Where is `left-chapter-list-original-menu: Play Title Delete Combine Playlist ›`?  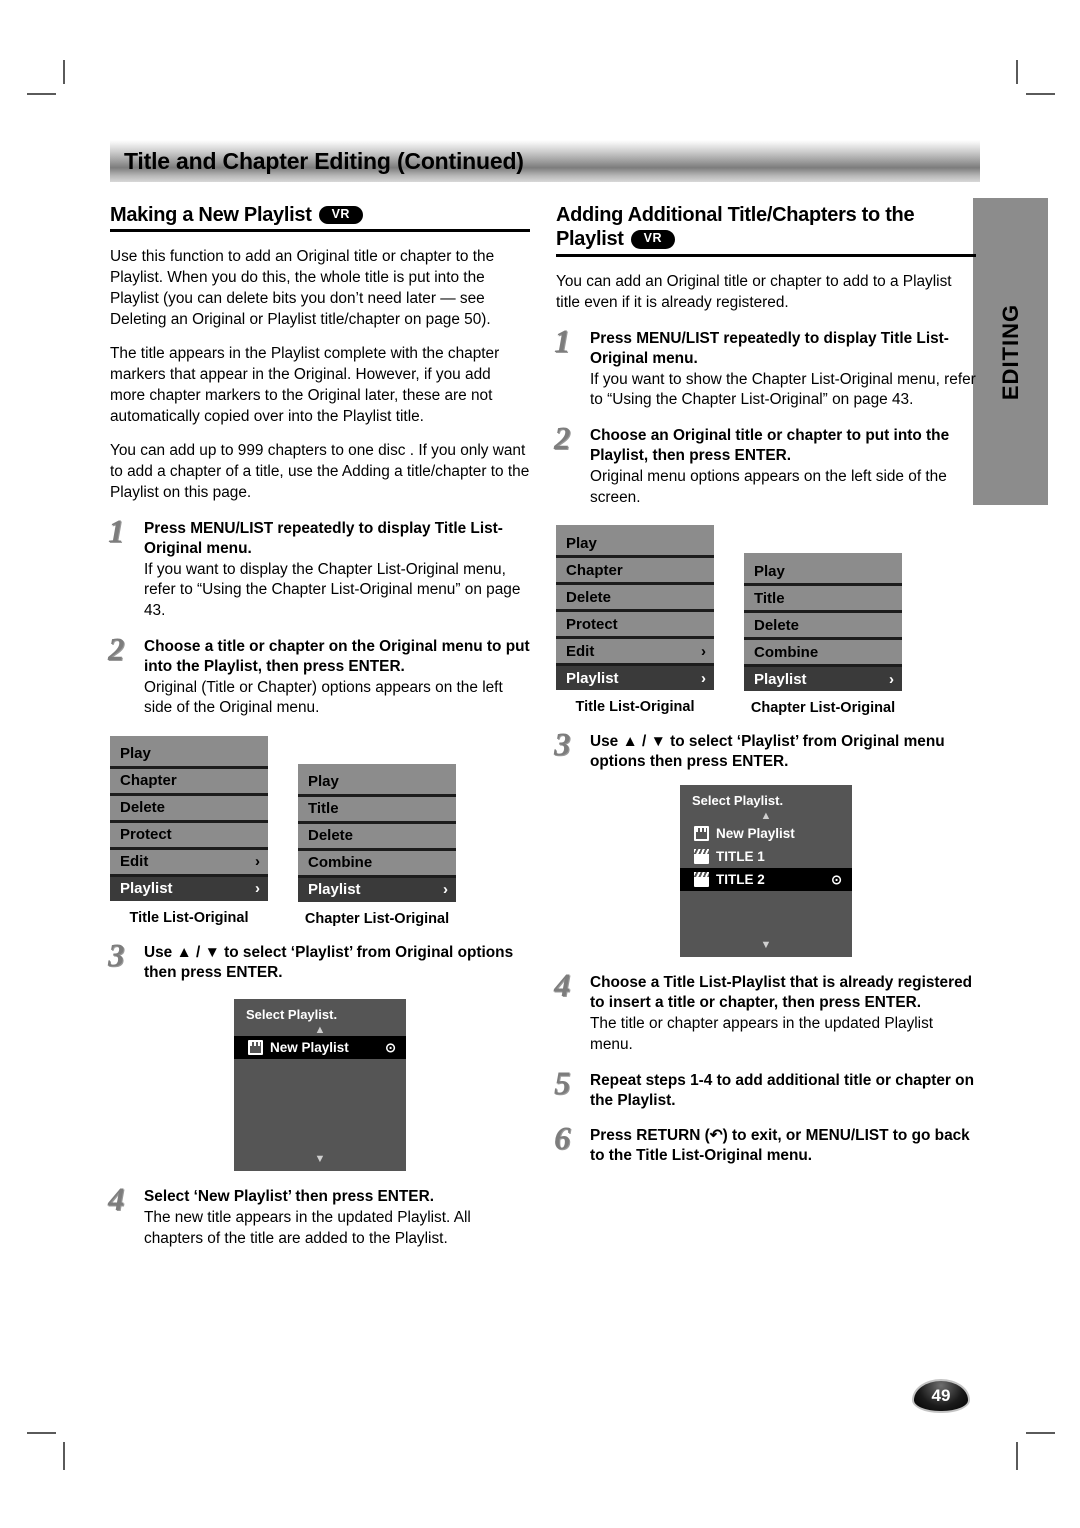
left-chapter-list-original-menu: Play Title Delete Combine Playlist › is located at coordinates (377, 832).